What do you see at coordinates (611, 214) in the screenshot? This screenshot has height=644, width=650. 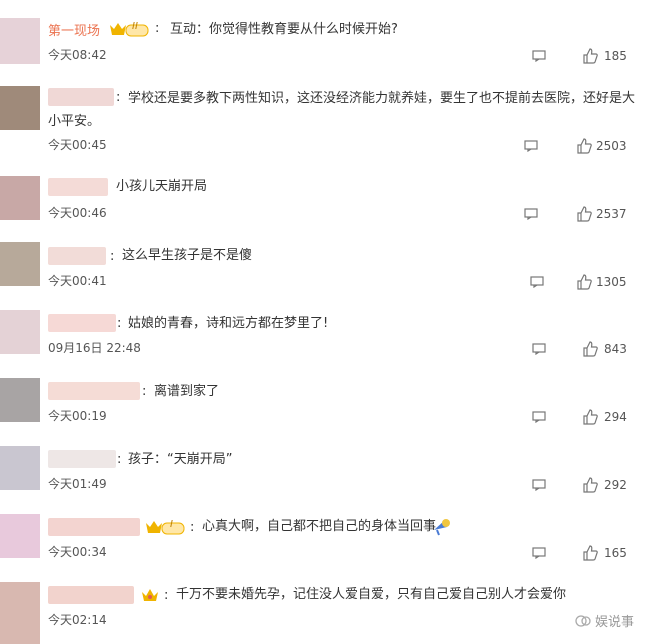 I see `like-count: 2537` at bounding box center [611, 214].